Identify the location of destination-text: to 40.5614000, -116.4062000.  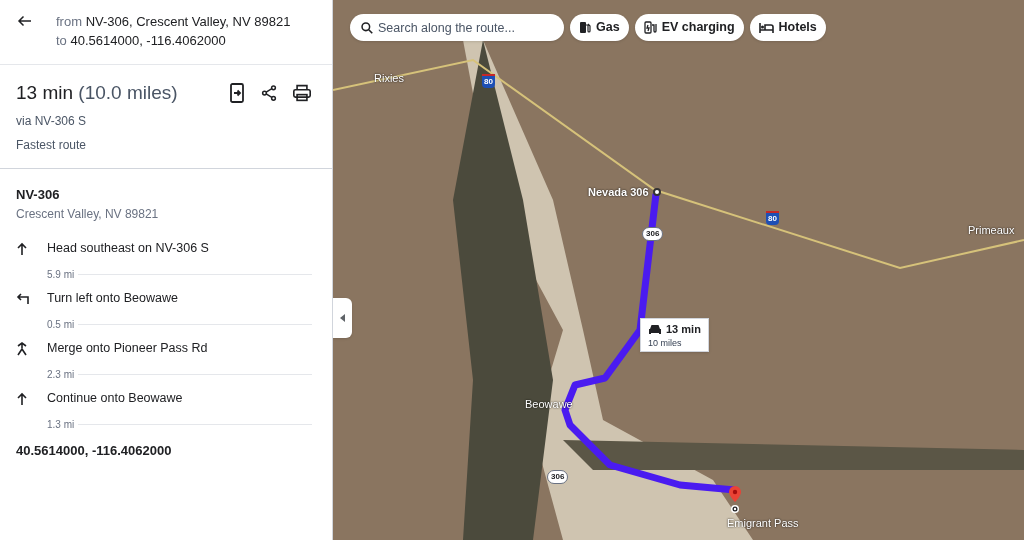
(141, 41).